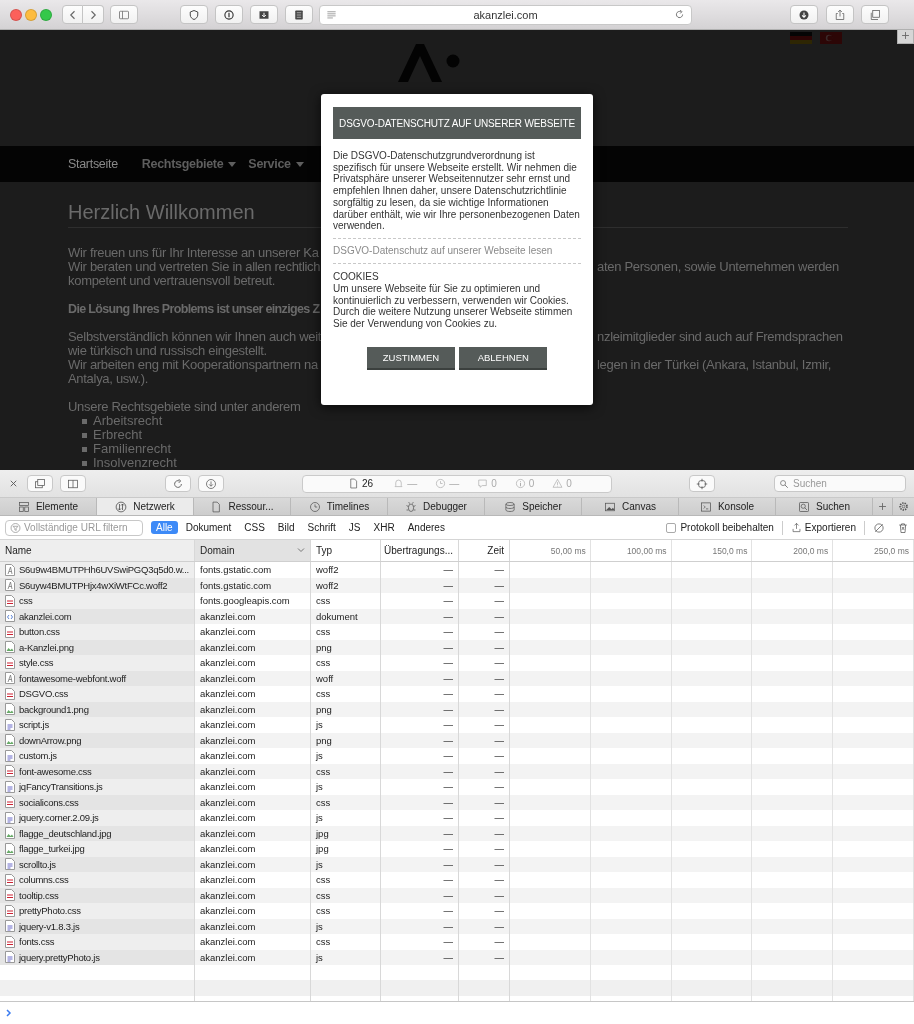 Image resolution: width=914 pixels, height=1024 pixels. I want to click on circle-icon, so click(229, 14).